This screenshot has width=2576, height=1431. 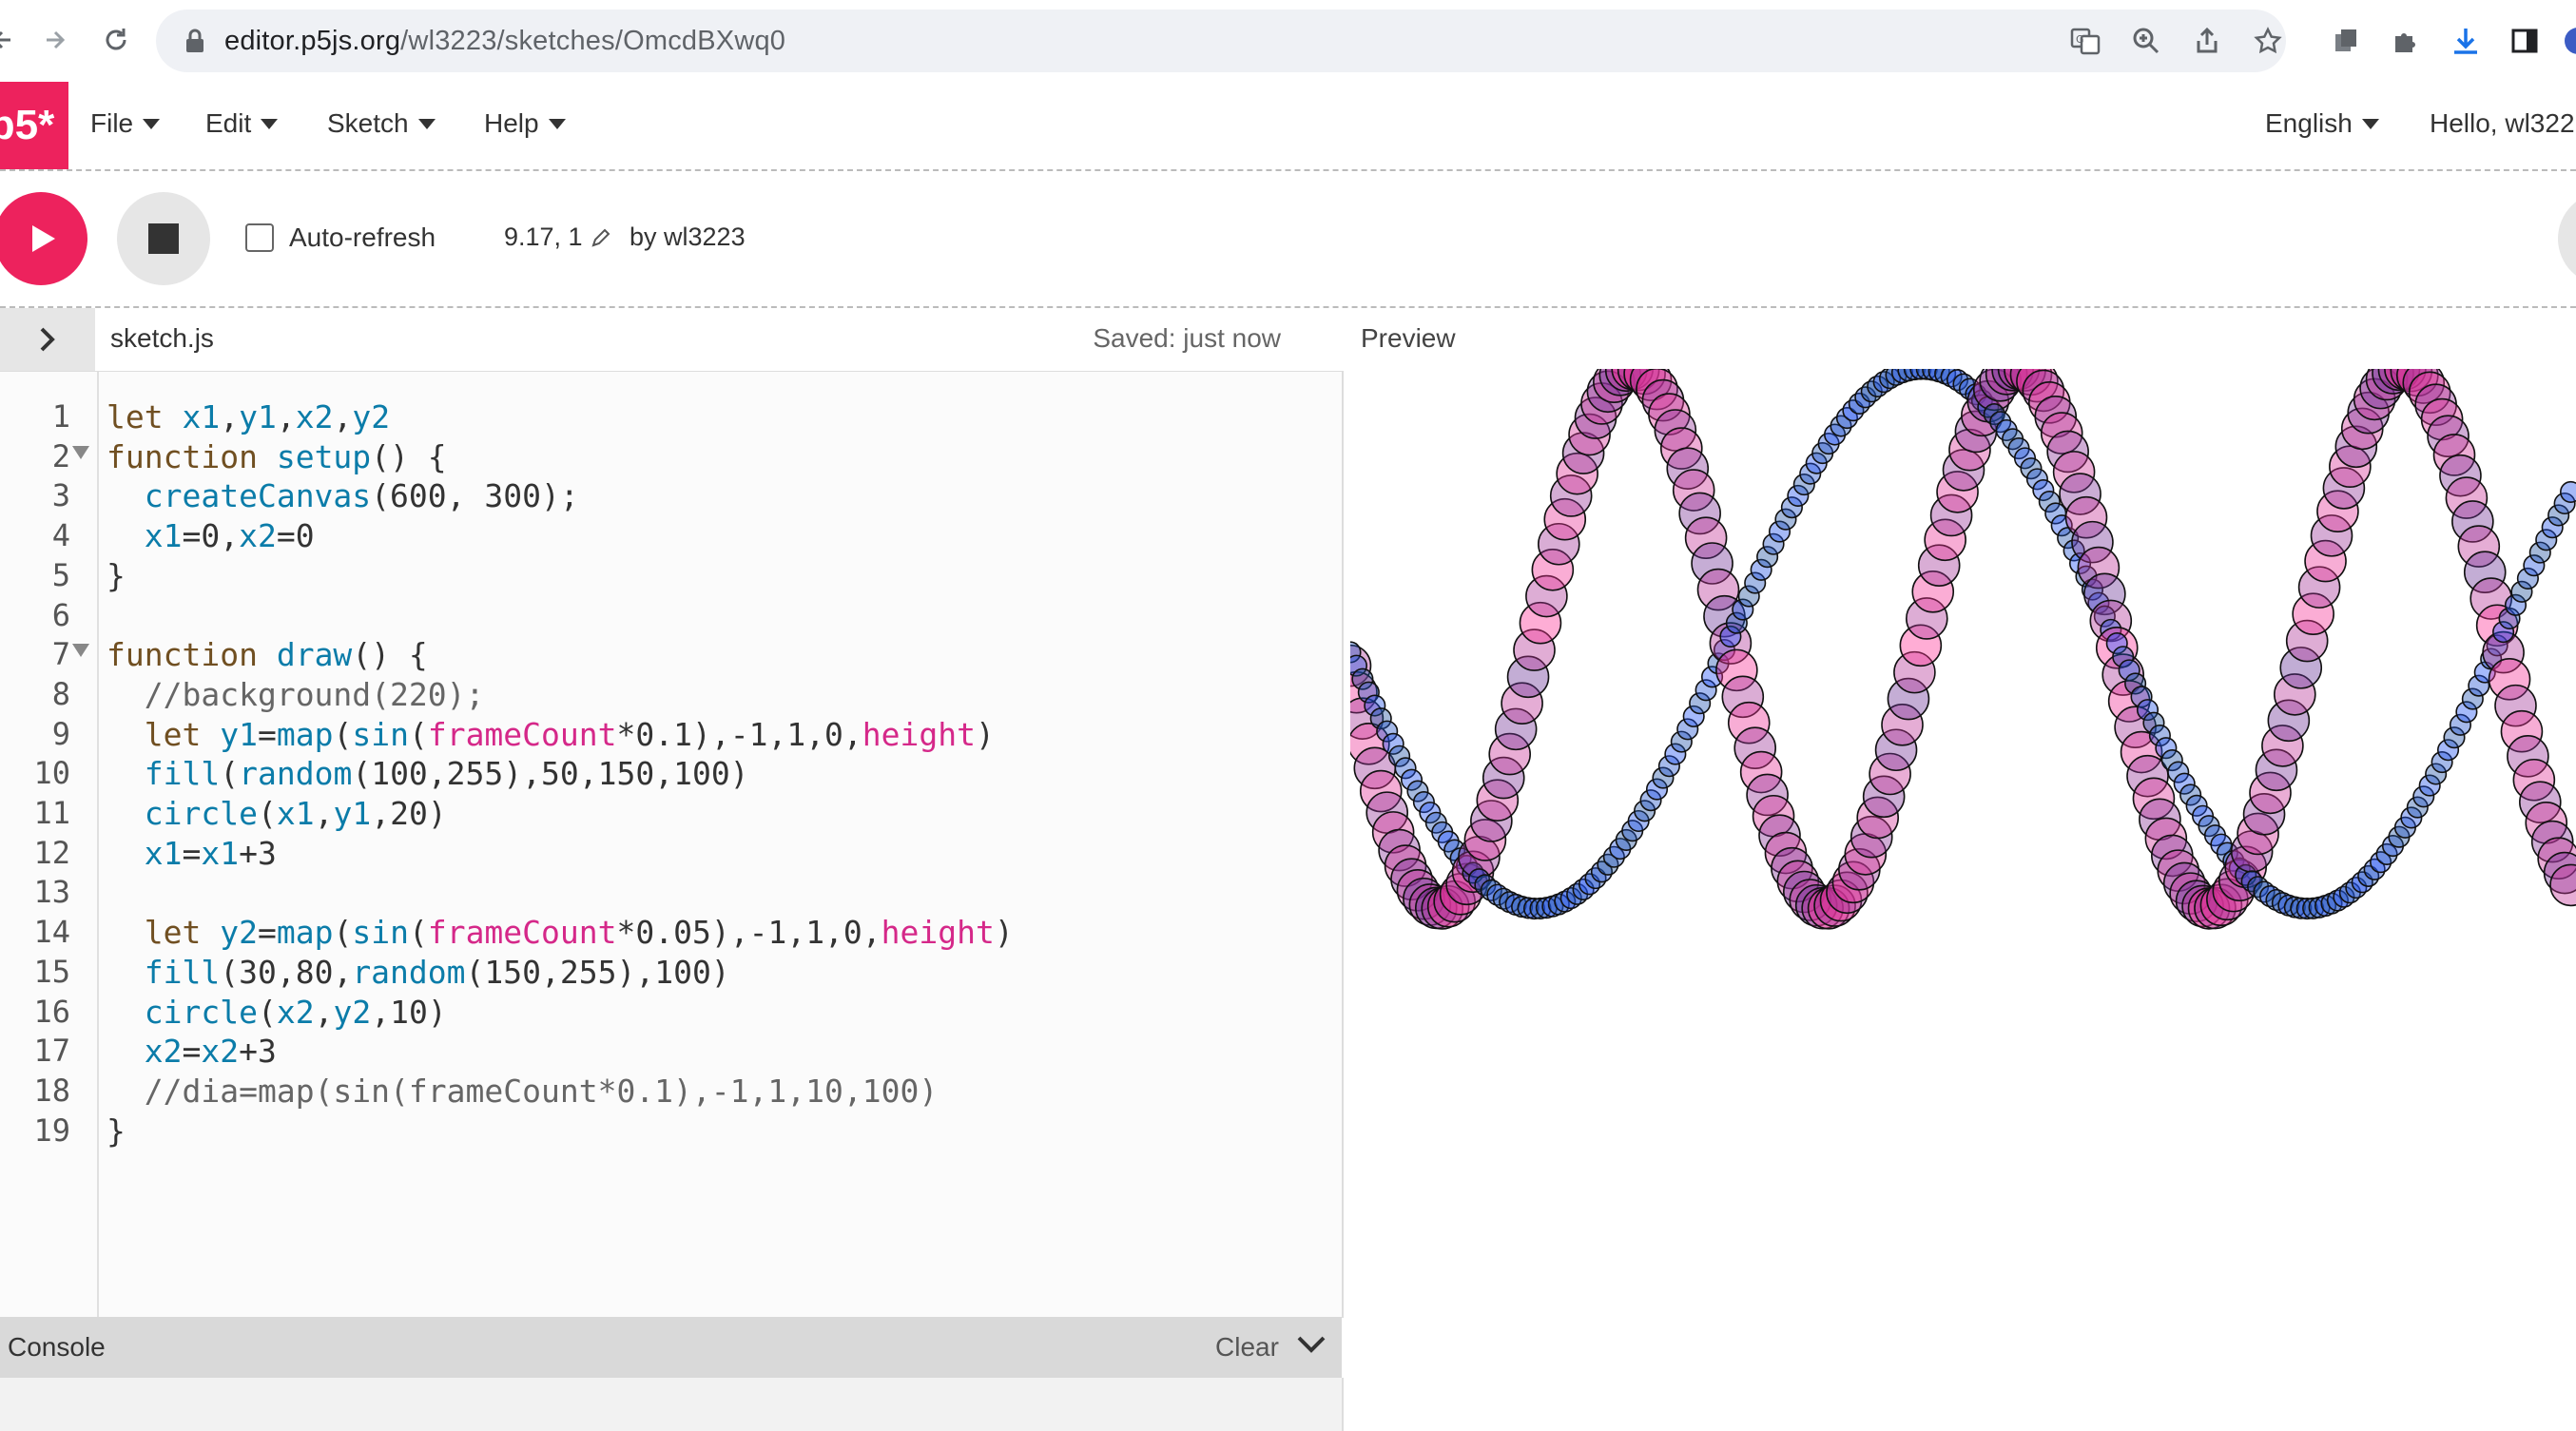 I want to click on sketch-circle, so click(x=2568, y=491).